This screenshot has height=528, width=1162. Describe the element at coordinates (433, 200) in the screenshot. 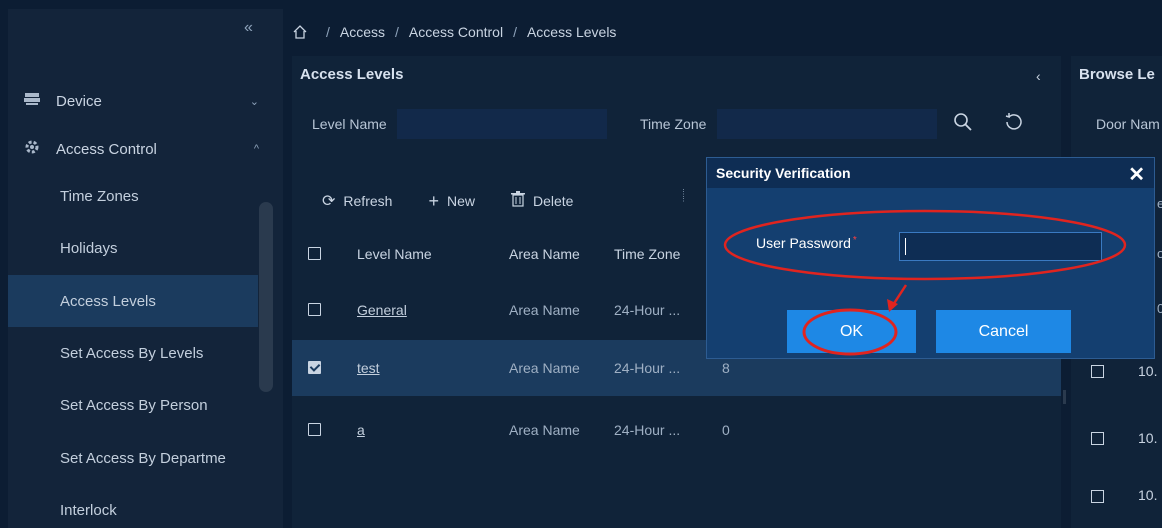

I see `plus-icon: +` at that location.